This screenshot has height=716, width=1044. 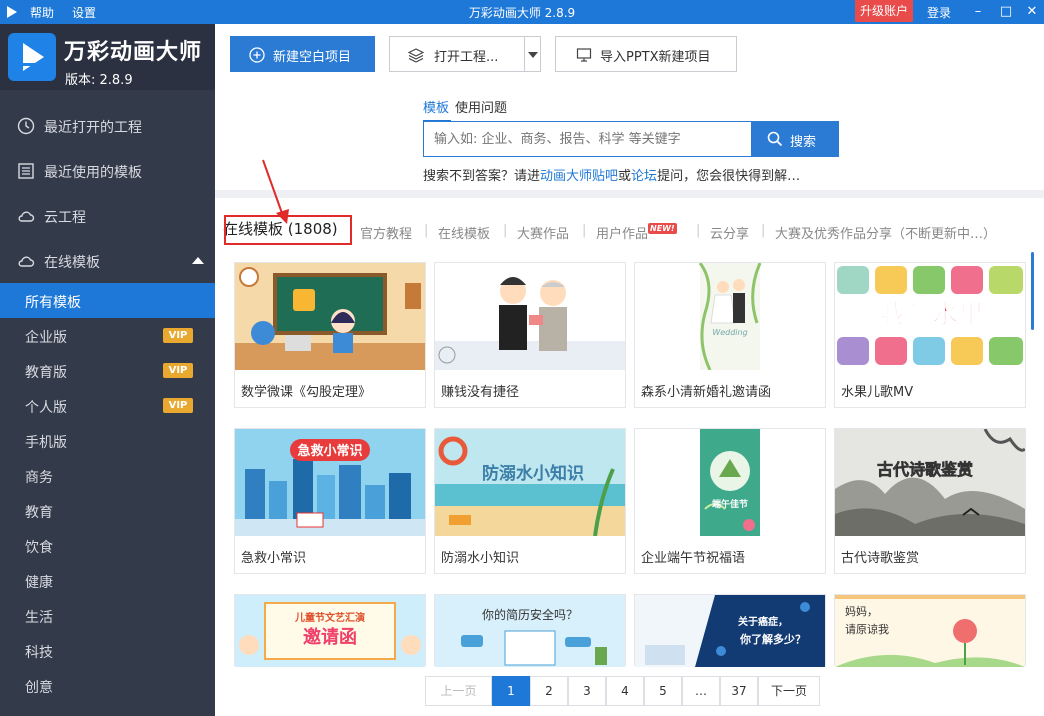 I want to click on sidebar-item-recent-projects: 最近打开的工程, so click(x=107, y=126).